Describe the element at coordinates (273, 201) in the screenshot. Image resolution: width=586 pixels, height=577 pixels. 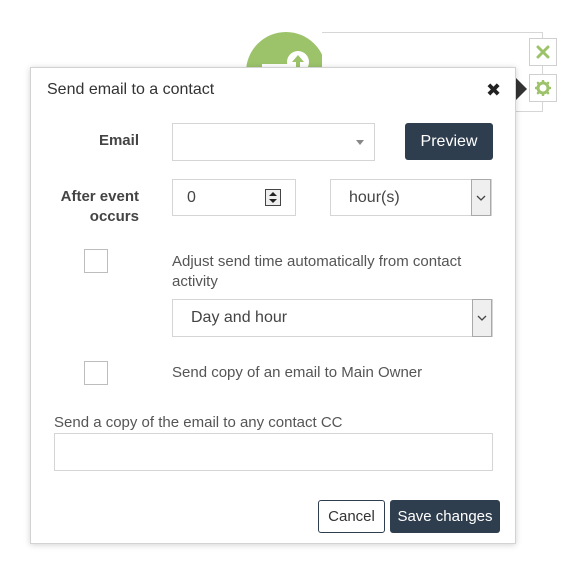
I see `spinner-down-icon` at that location.